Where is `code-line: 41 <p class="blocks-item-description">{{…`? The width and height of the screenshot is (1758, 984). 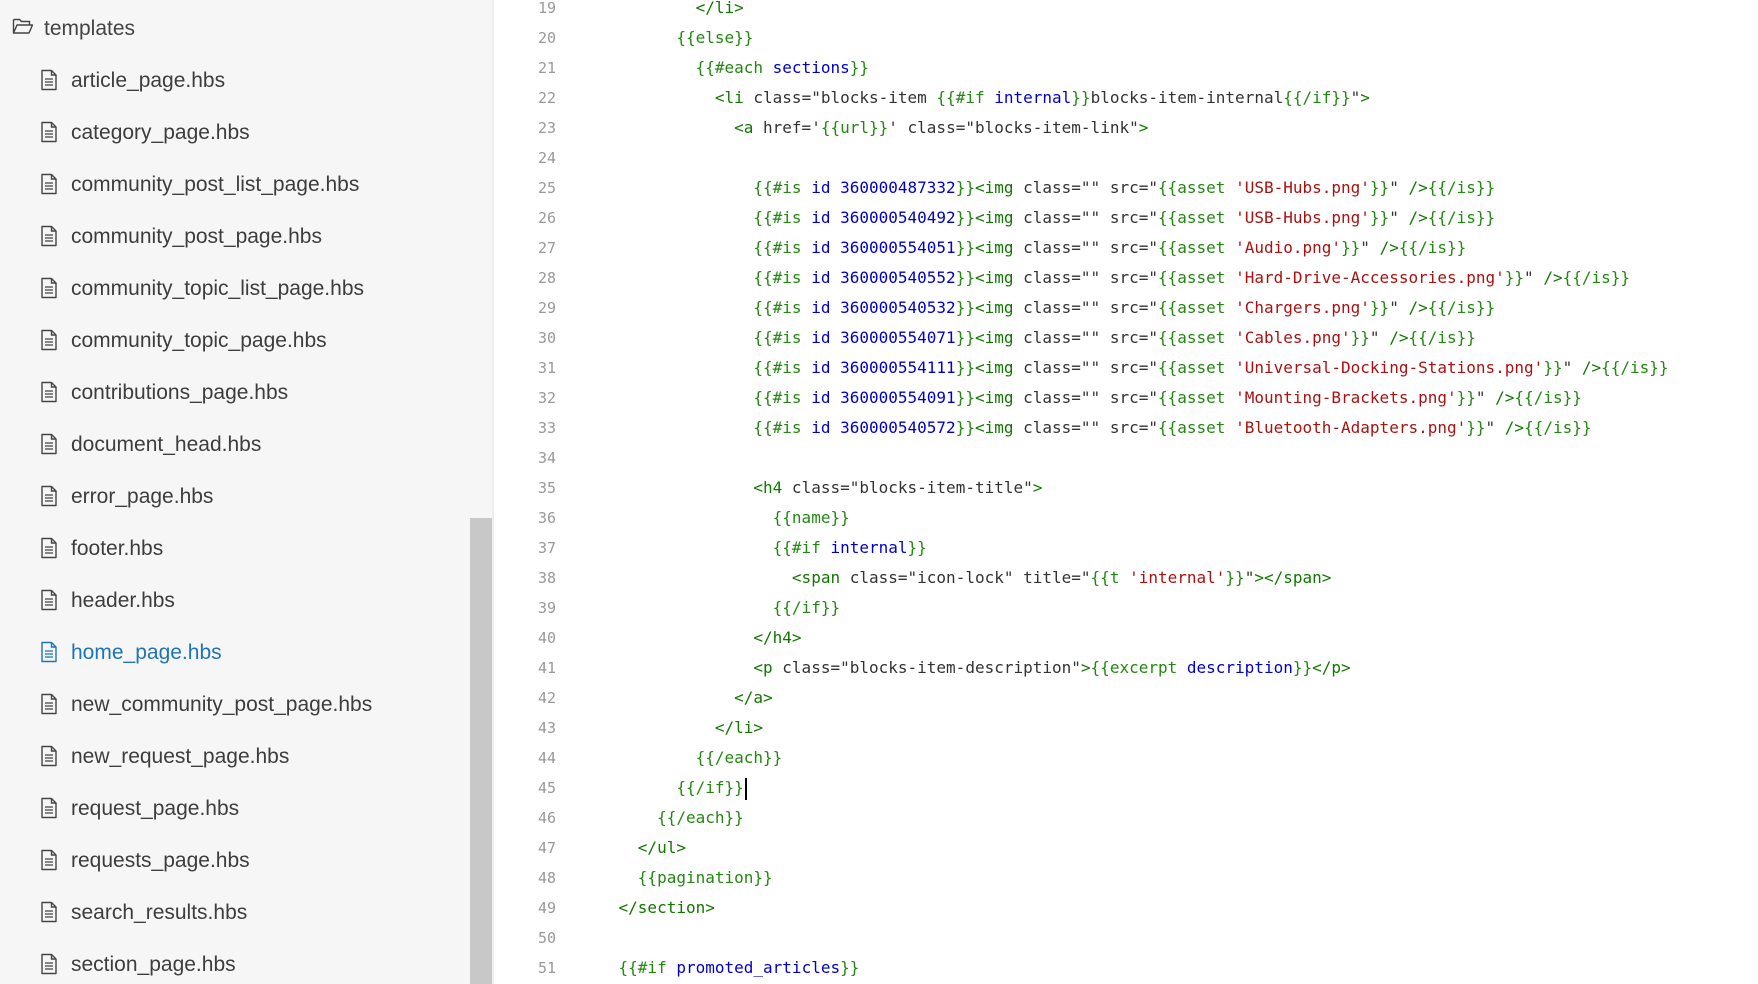 code-line: 41 <p class="blocks-item-description">{{… is located at coordinates (1081, 668).